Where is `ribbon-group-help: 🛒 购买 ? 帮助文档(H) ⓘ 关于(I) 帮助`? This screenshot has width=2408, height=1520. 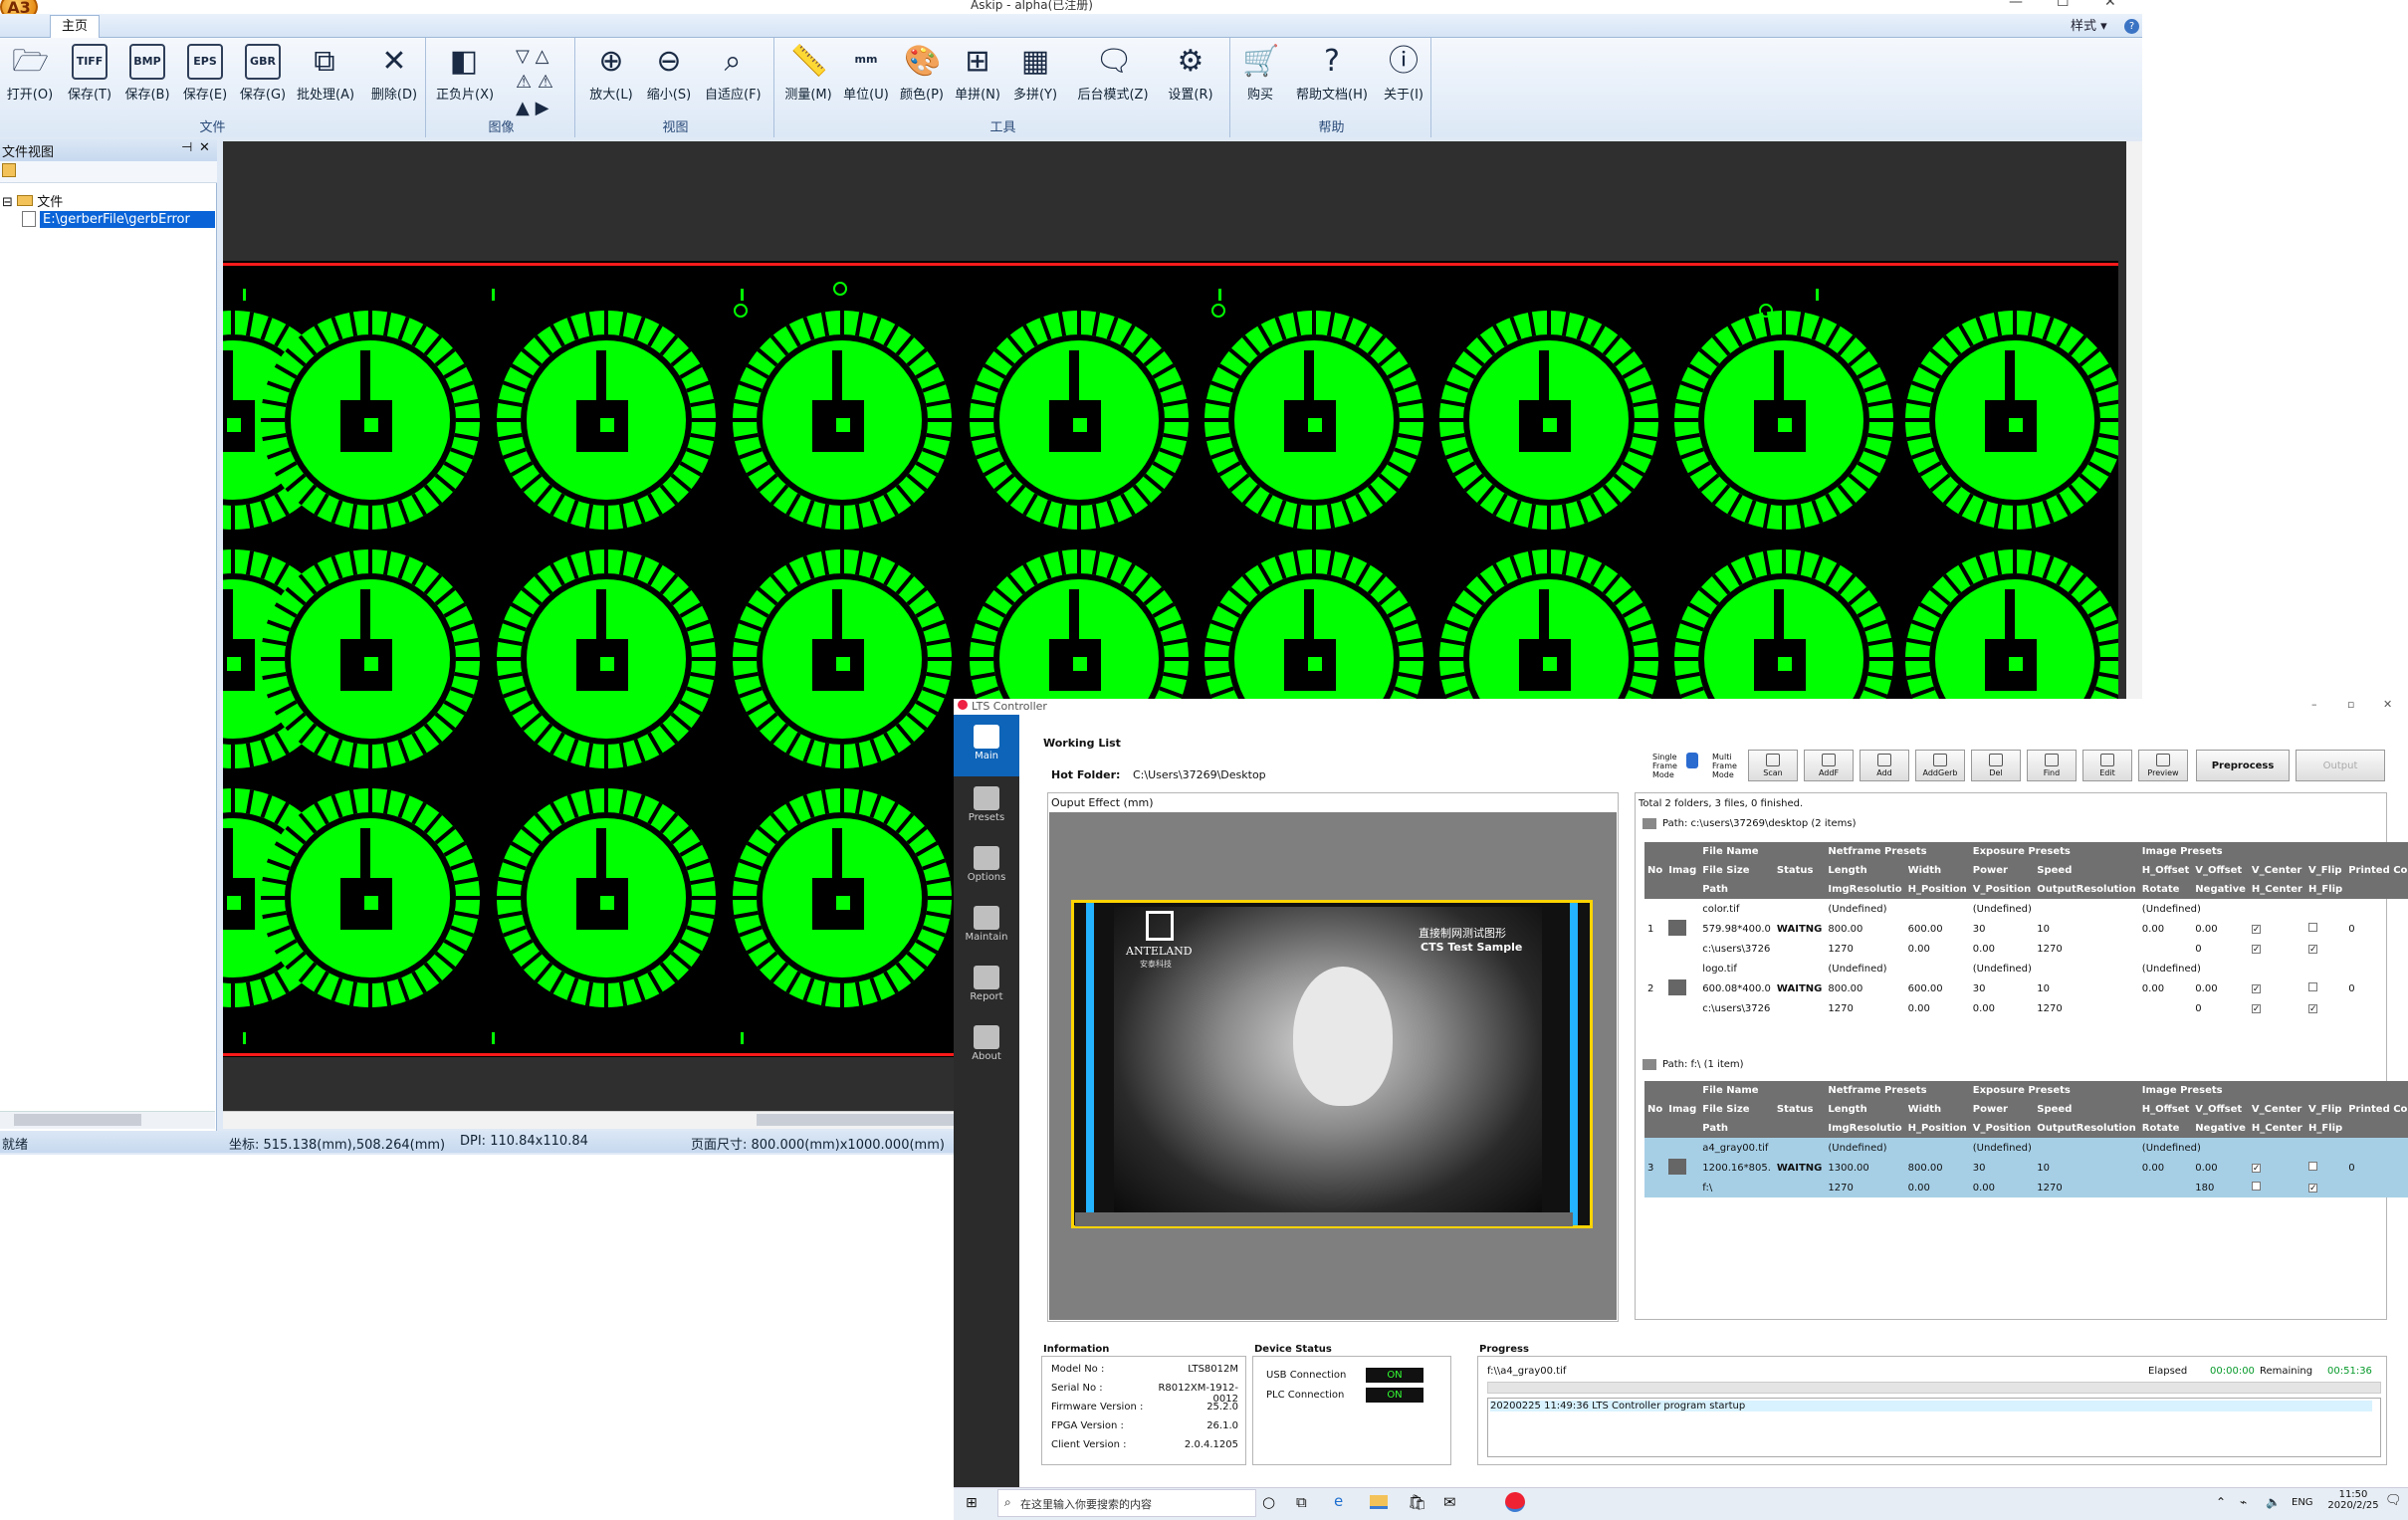
ribbon-group-help: 🛒 购买 ? 帮助文档(H) ⓘ 关于(I) 帮助 is located at coordinates (1331, 87).